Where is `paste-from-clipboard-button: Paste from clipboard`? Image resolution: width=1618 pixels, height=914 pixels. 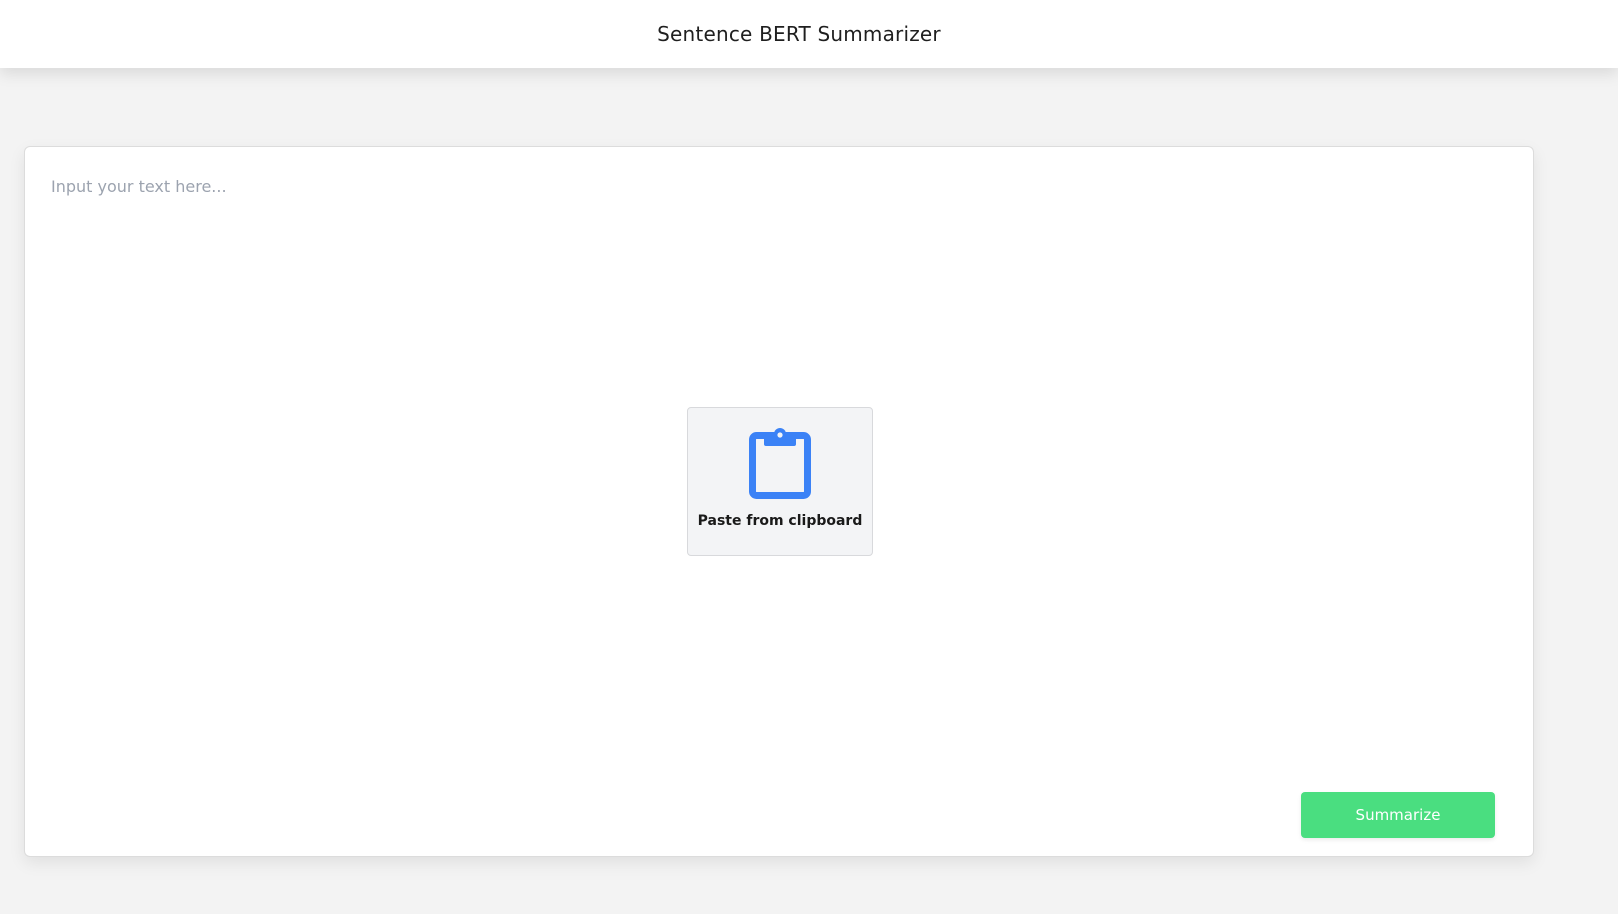 paste-from-clipboard-button: Paste from clipboard is located at coordinates (780, 481).